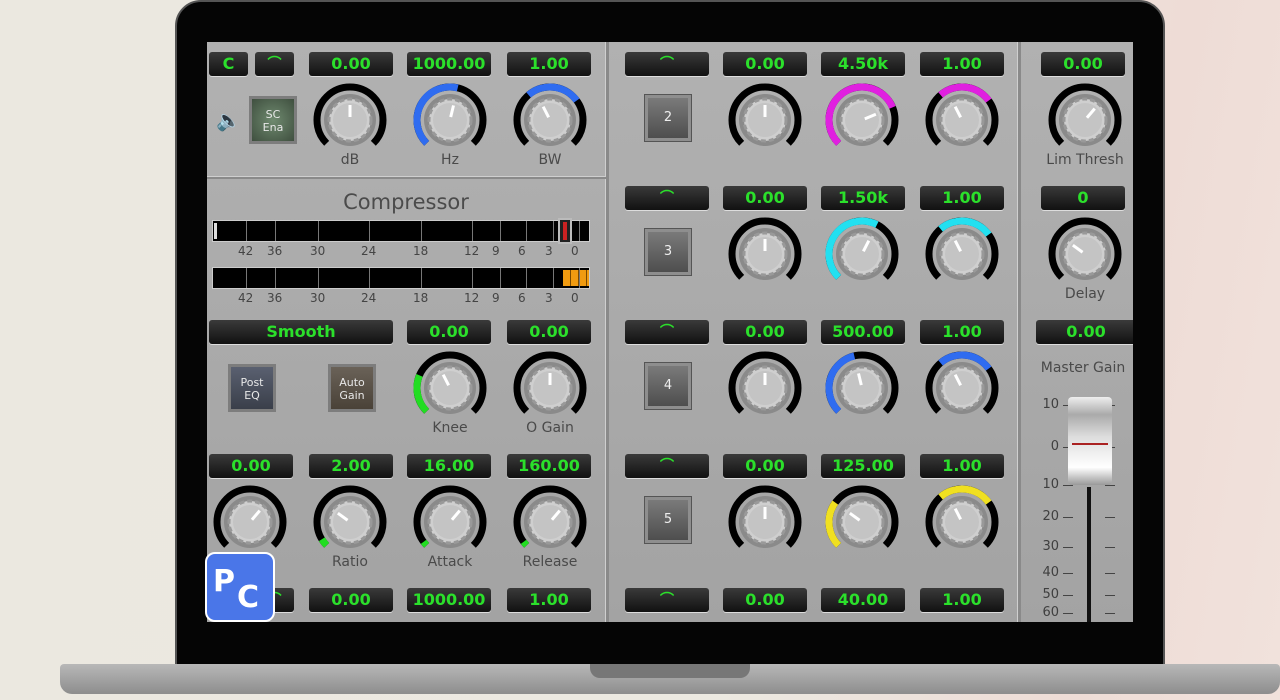 This screenshot has width=1280, height=700. What do you see at coordinates (1084, 509) in the screenshot?
I see `master-fader: 10 0 10 20 30 40 50 60` at bounding box center [1084, 509].